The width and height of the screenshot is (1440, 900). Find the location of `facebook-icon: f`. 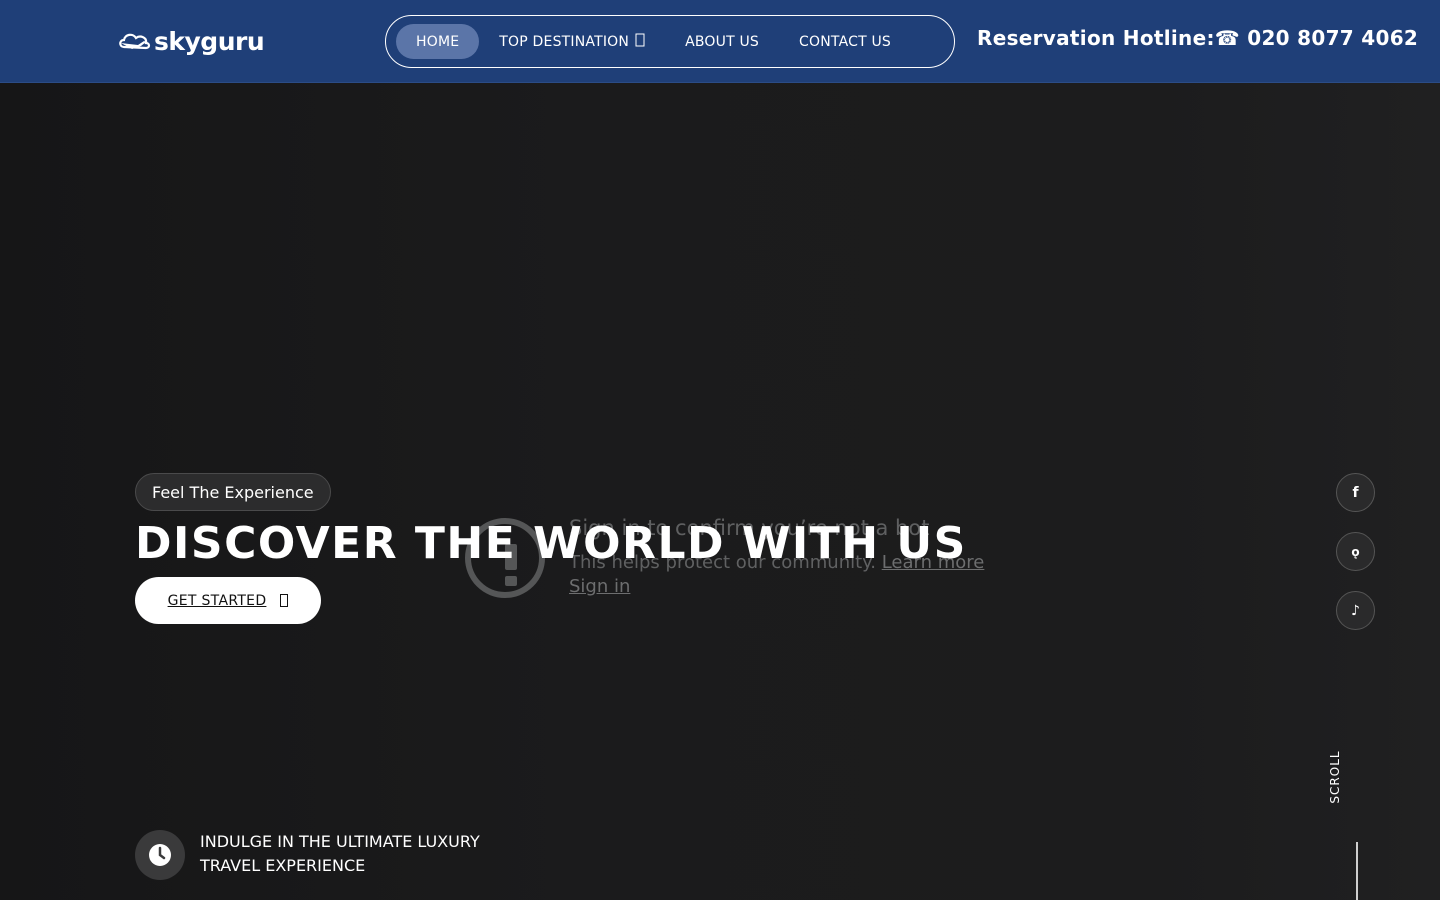

facebook-icon: f is located at coordinates (1355, 492).